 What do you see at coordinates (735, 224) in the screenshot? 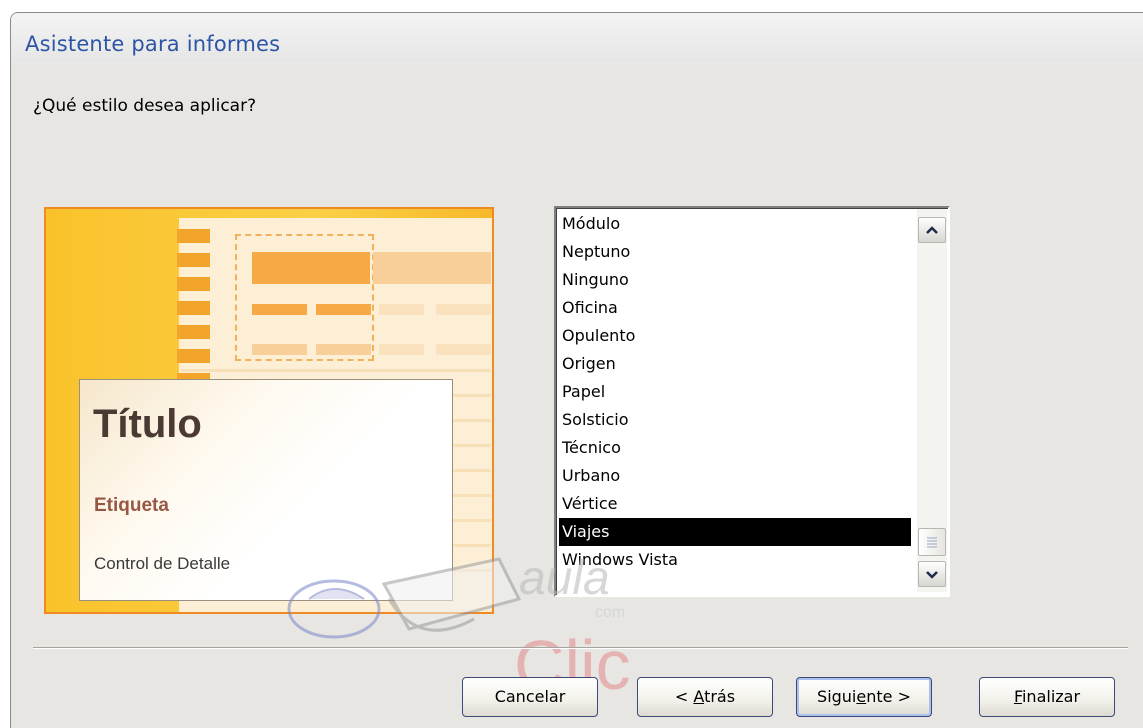
I see `style-list-item: Módulo` at bounding box center [735, 224].